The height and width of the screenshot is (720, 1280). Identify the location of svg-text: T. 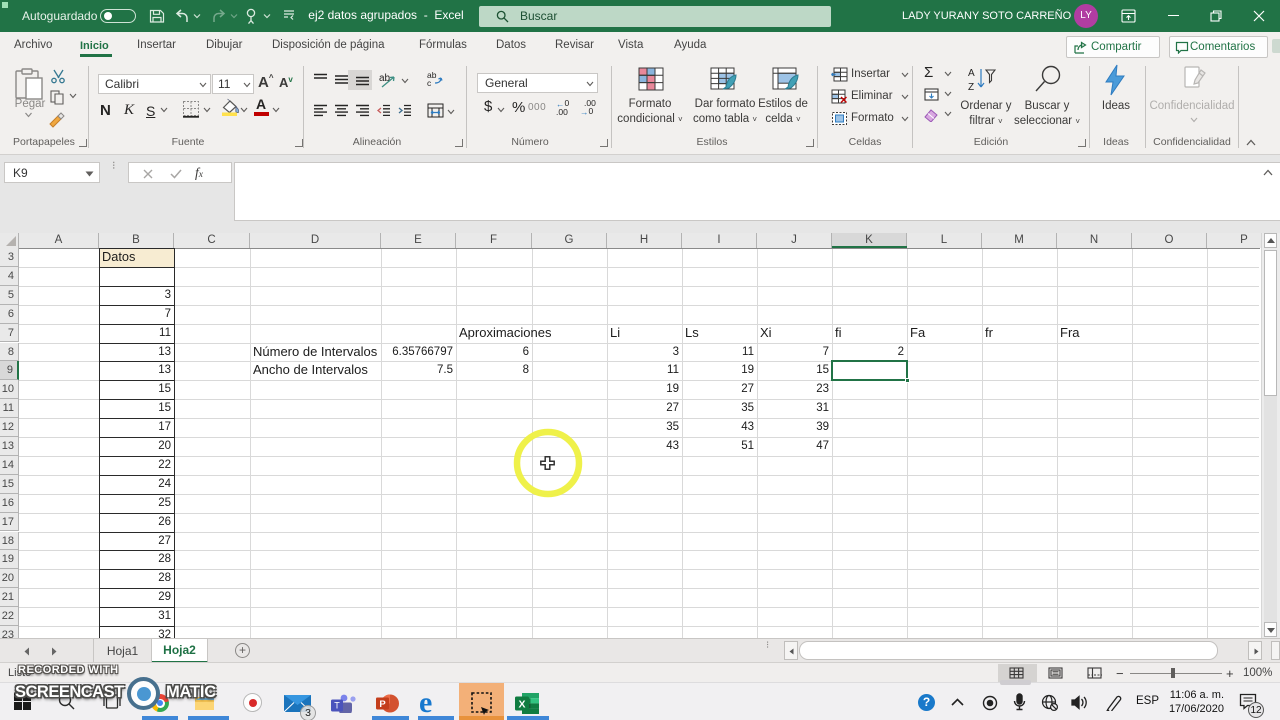
(337, 706).